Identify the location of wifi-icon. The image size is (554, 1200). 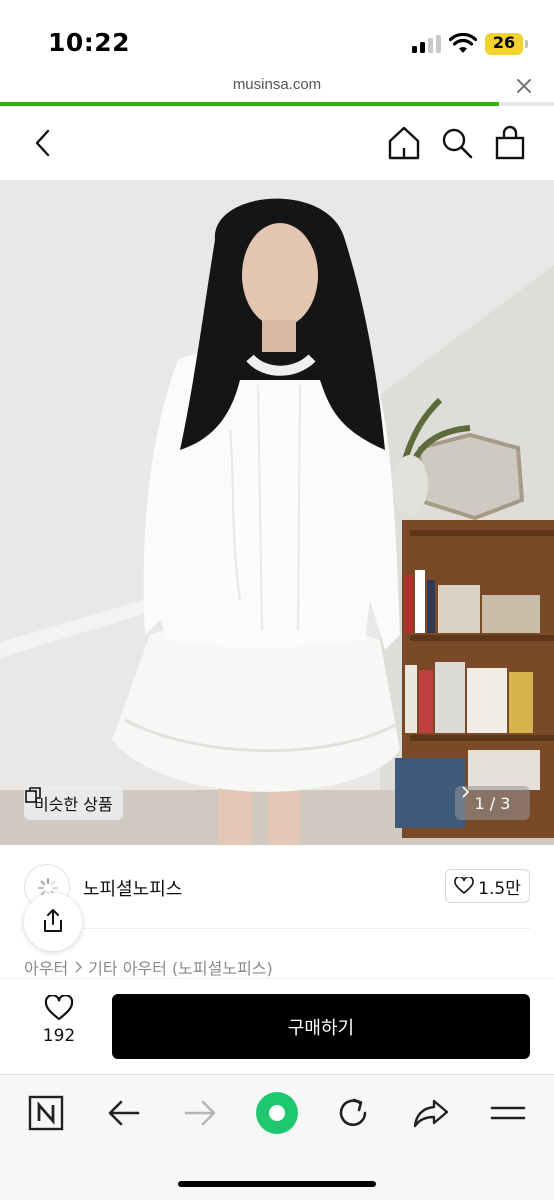
(463, 43).